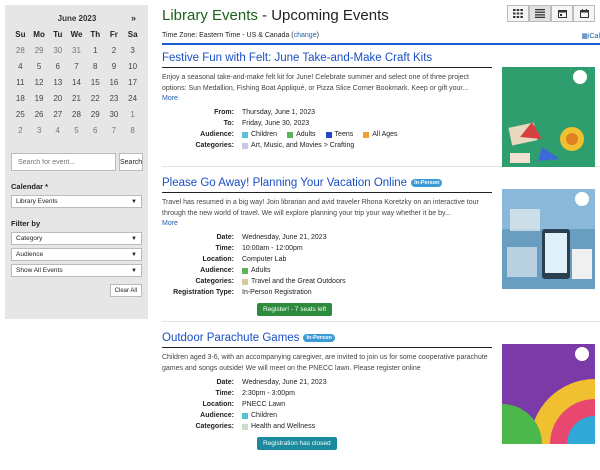  What do you see at coordinates (76, 51) in the screenshot?
I see `calendar-day: 31` at bounding box center [76, 51].